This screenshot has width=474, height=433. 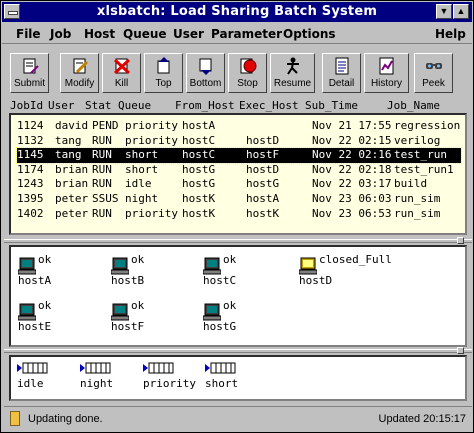 What do you see at coordinates (461, 11) in the screenshot?
I see `maximize-button: ▲` at bounding box center [461, 11].